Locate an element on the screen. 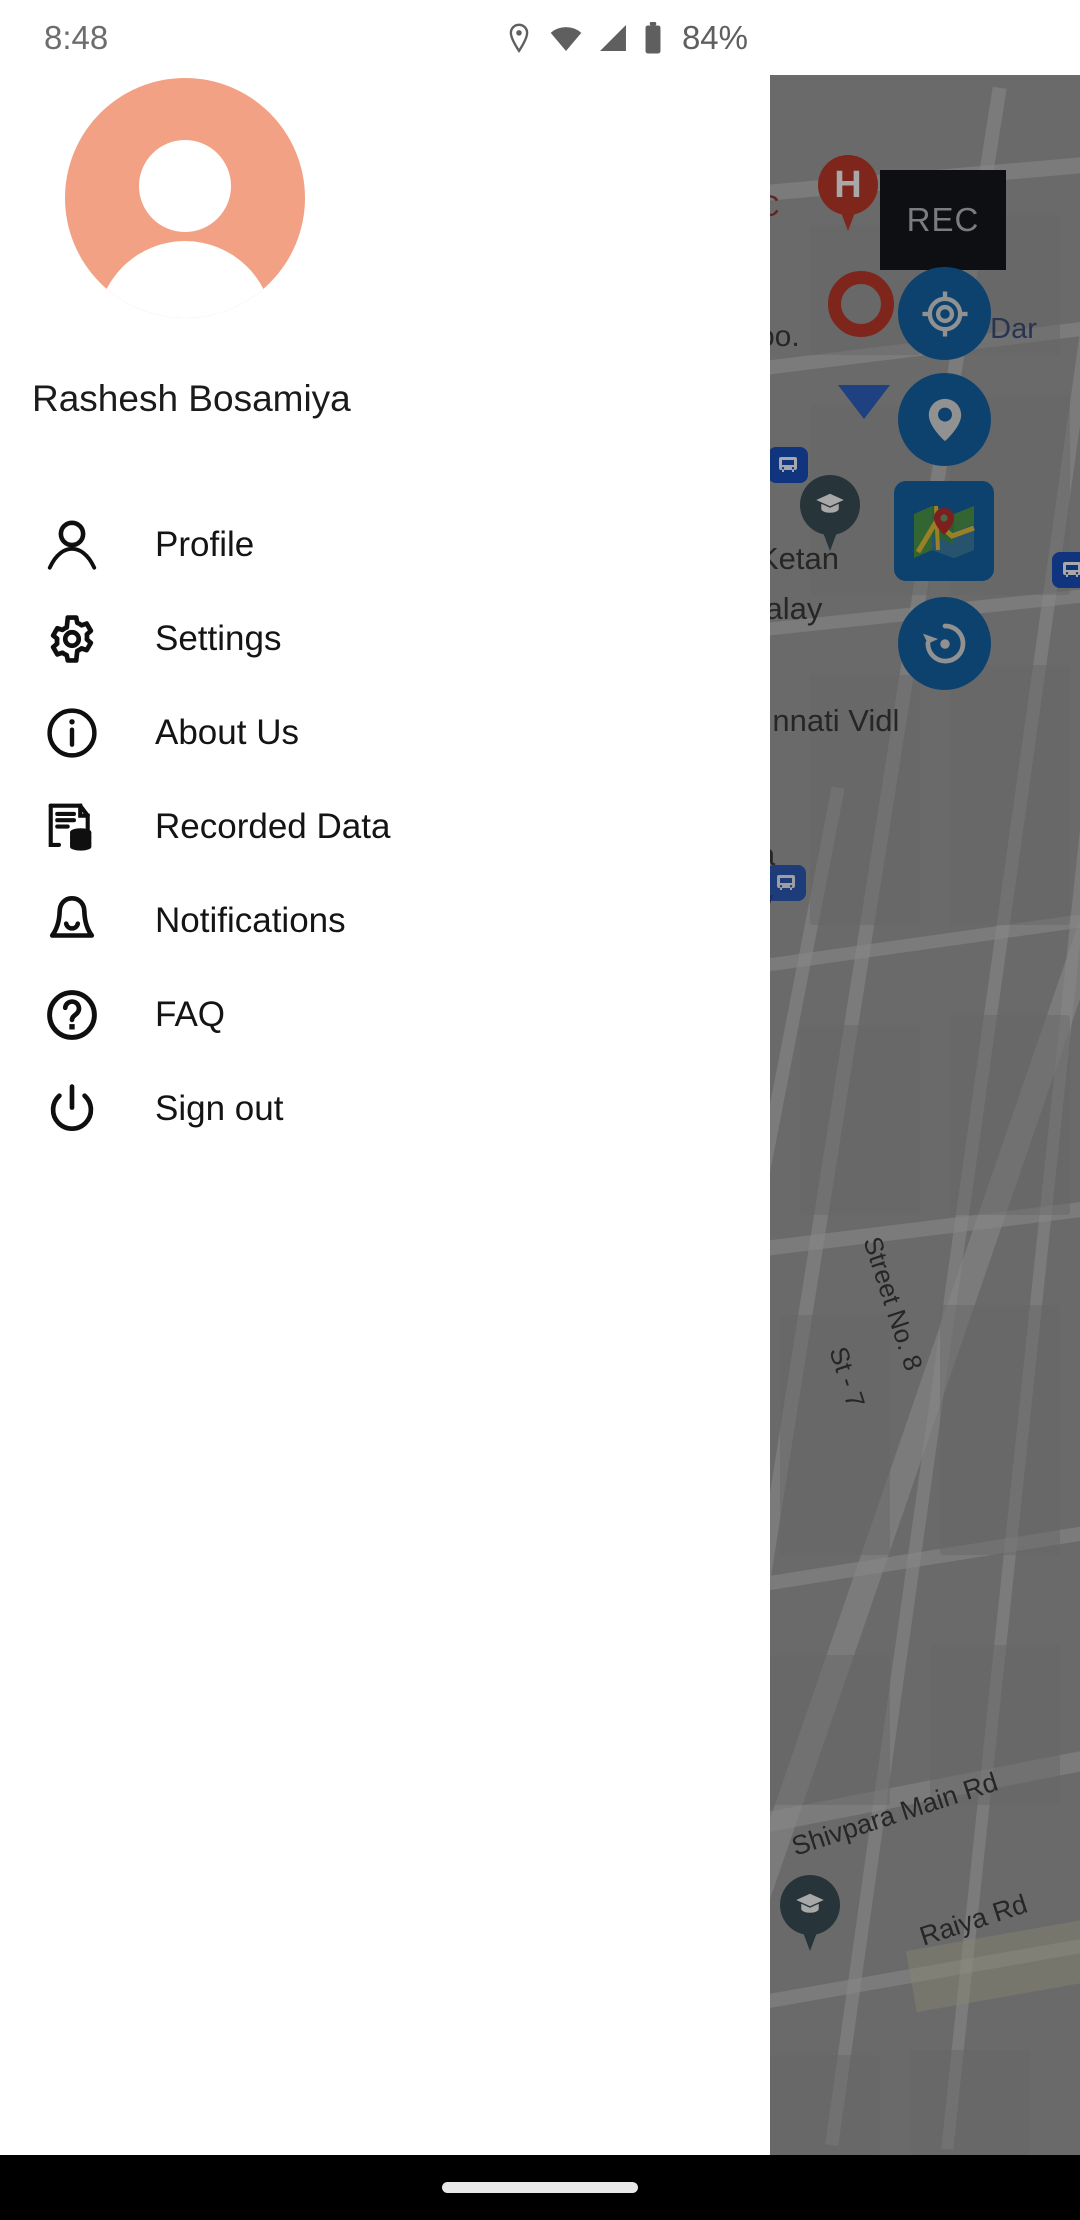 The width and height of the screenshot is (1080, 2220). menu-item-sign-out: Sign out is located at coordinates (385, 1109).